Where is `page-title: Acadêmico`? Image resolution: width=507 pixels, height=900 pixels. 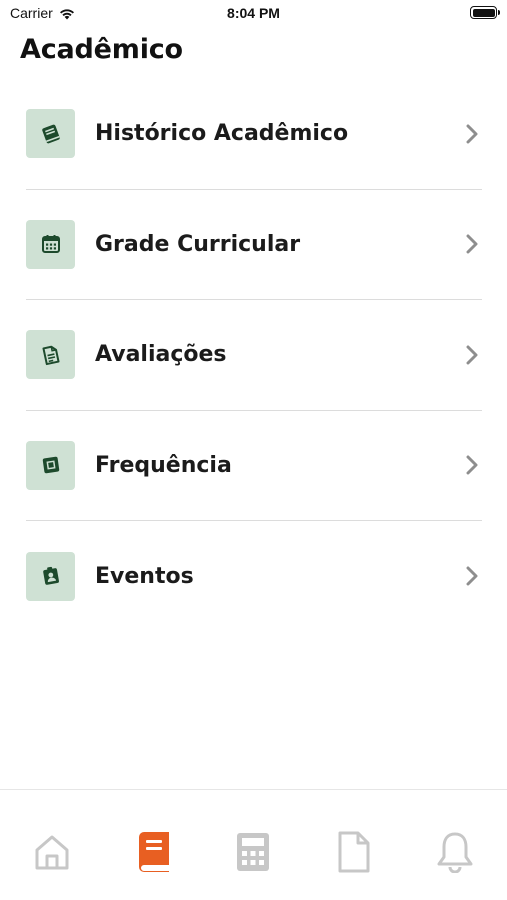 page-title: Acadêmico is located at coordinates (101, 49).